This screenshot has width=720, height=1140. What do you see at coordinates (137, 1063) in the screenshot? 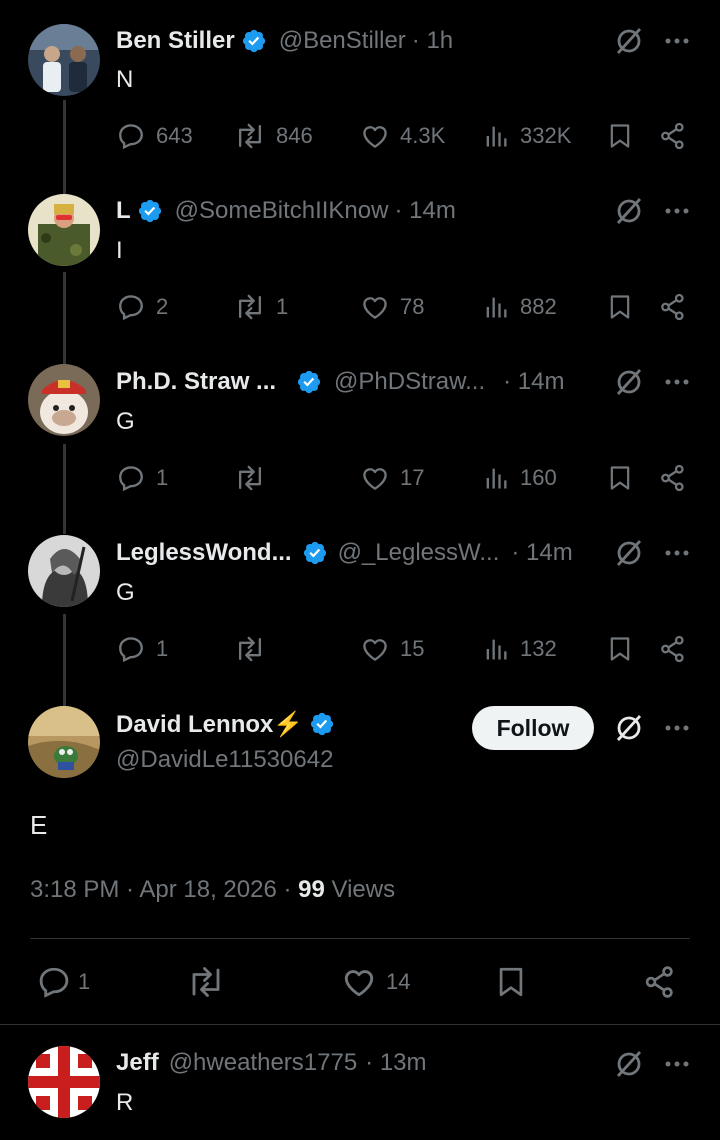
I see `author-name: Jeff` at bounding box center [137, 1063].